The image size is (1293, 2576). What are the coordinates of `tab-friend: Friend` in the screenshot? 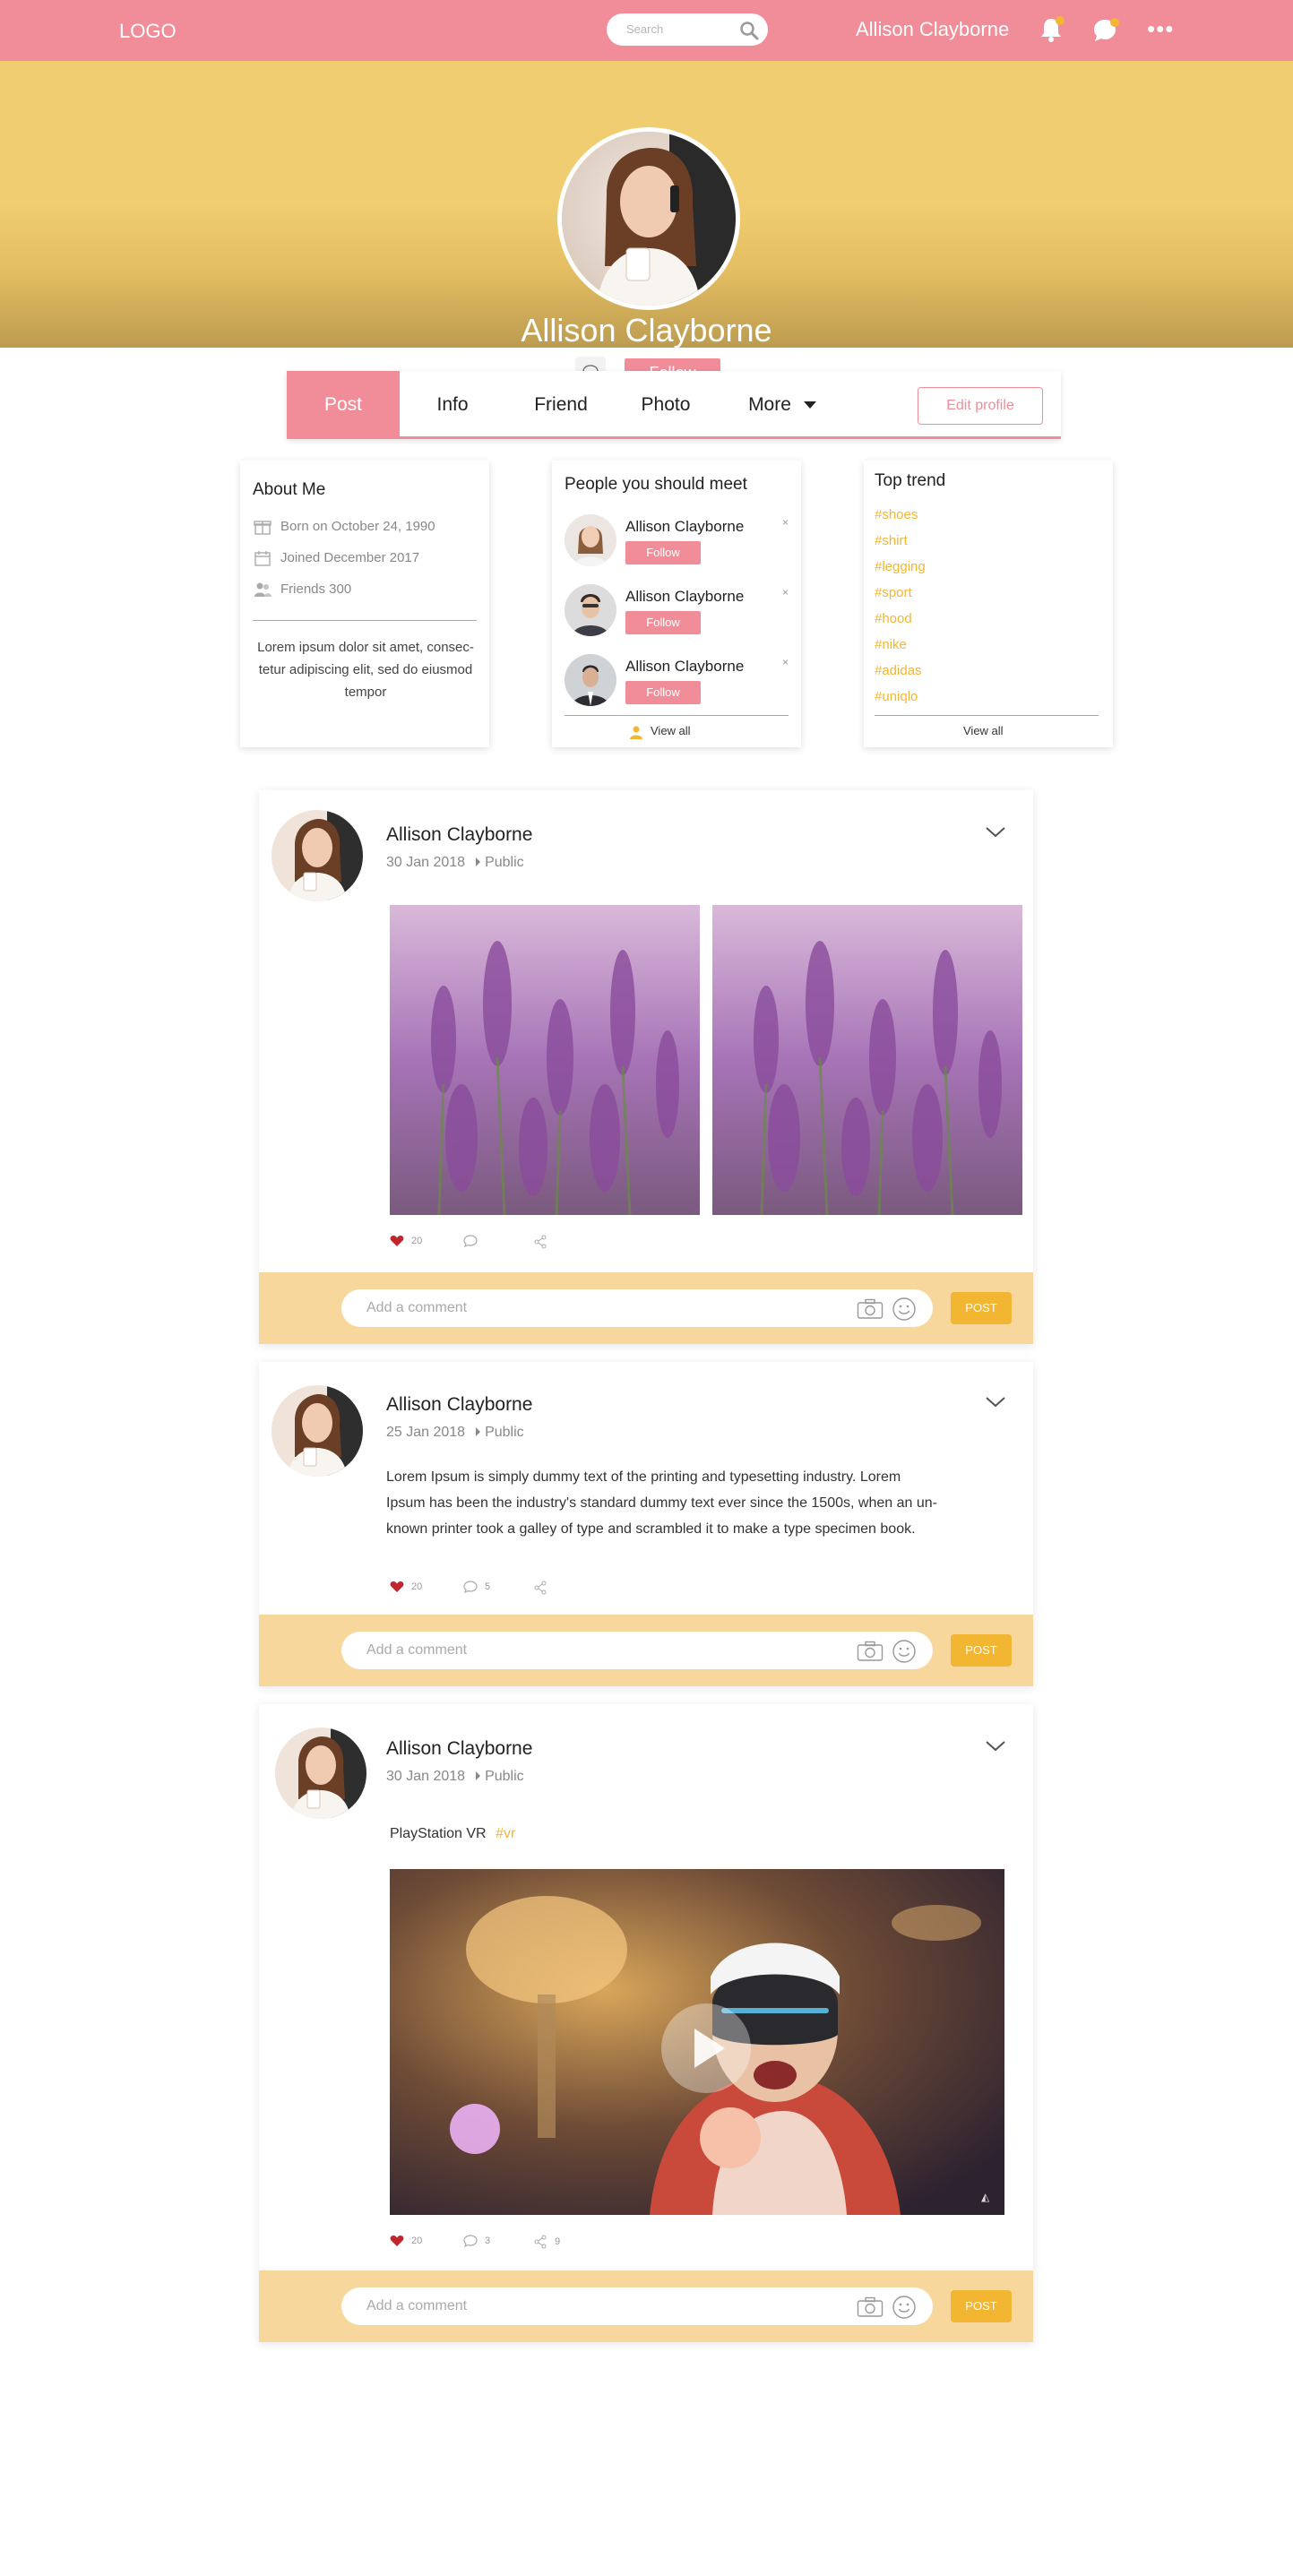 It's located at (560, 405).